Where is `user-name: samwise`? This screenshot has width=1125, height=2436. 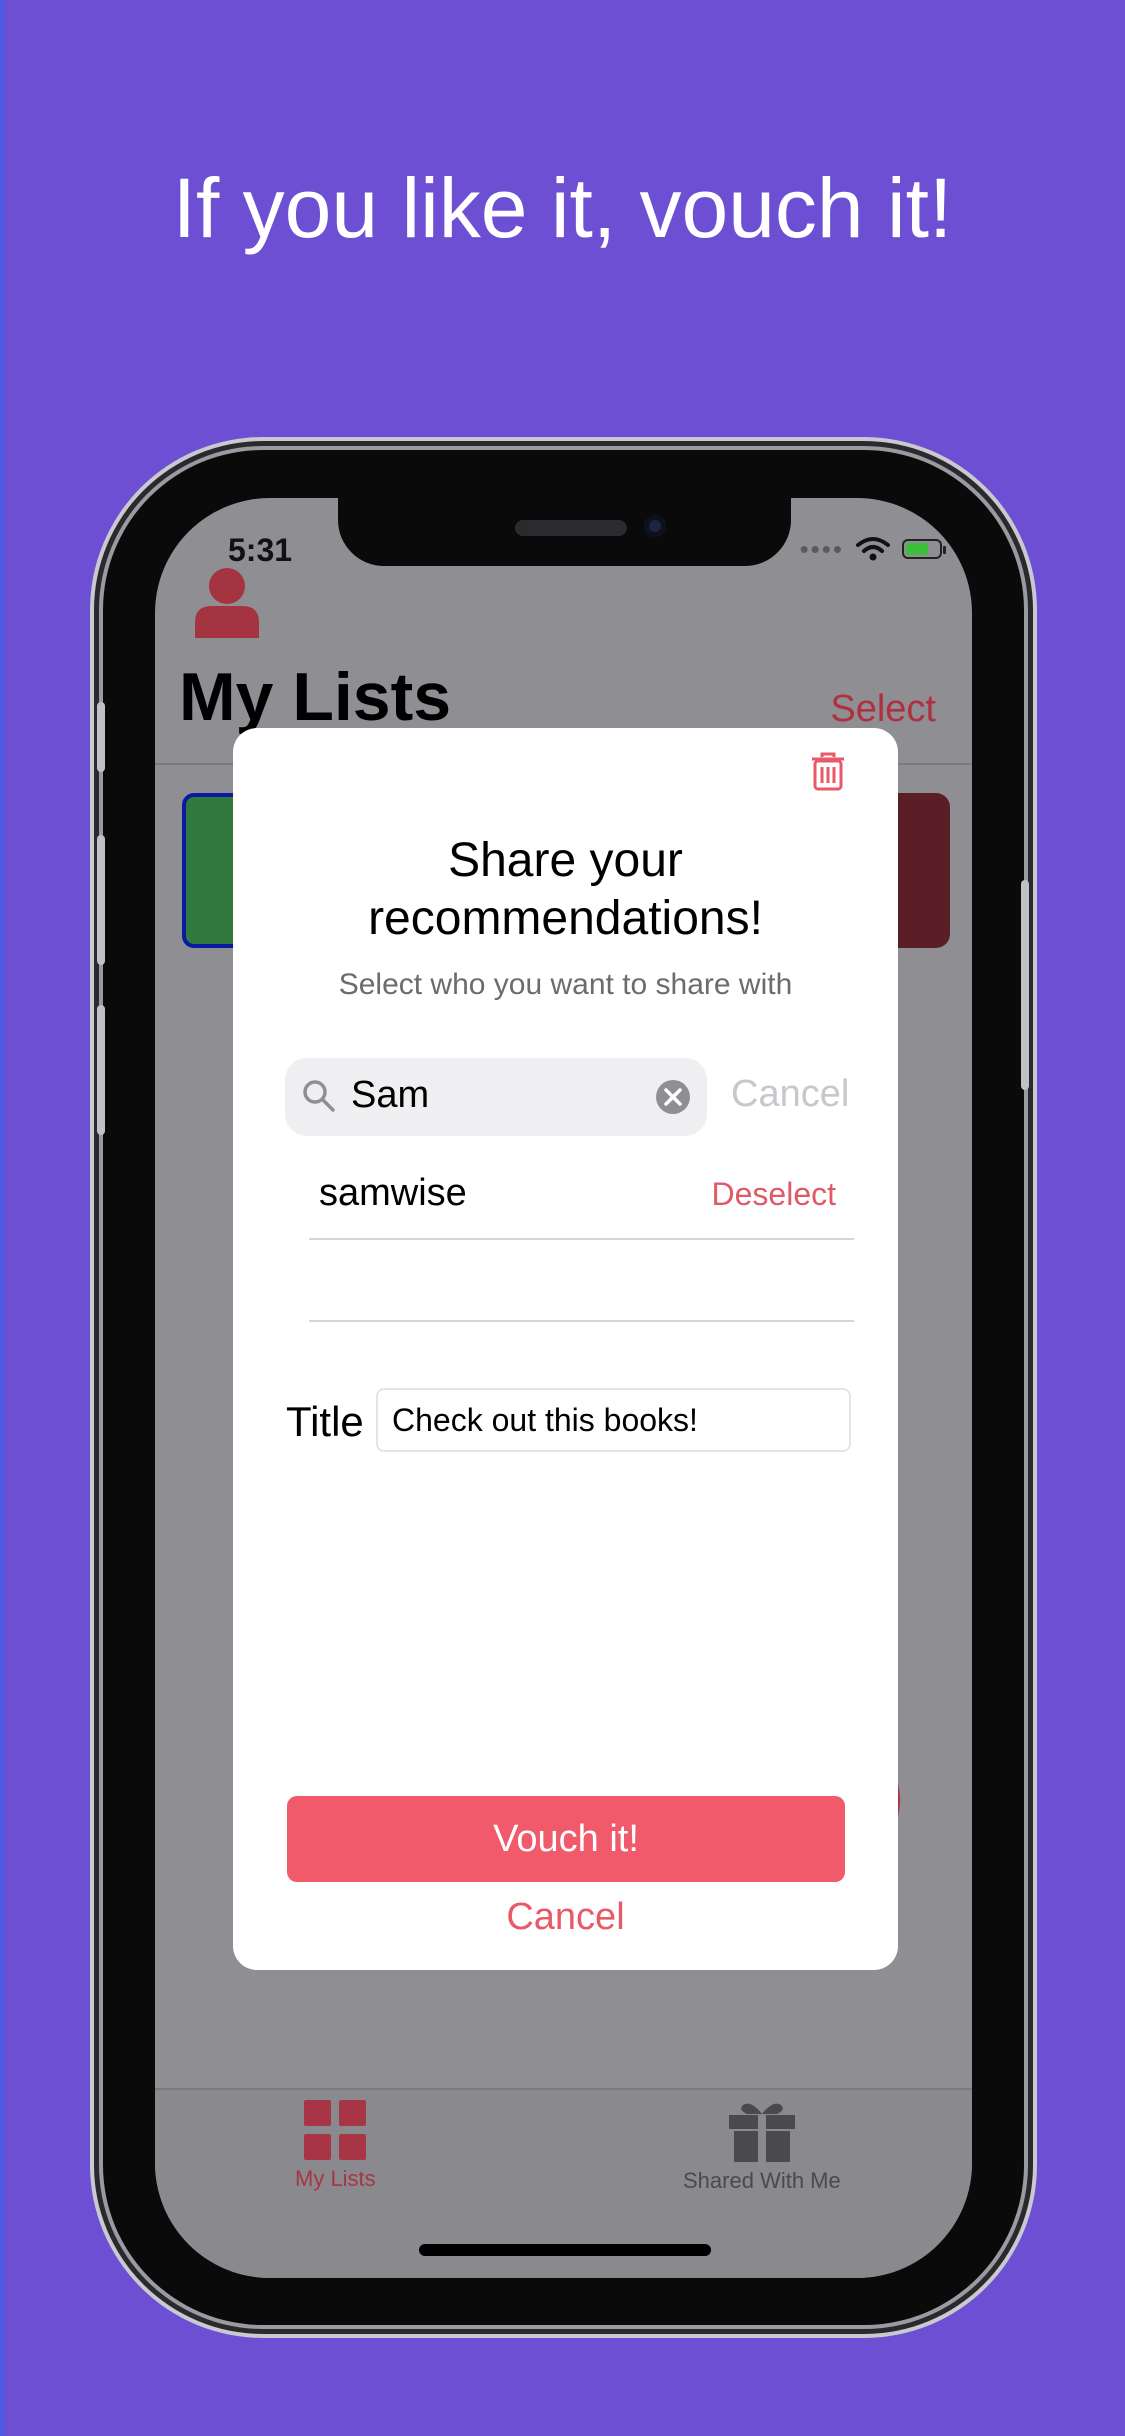
user-name: samwise is located at coordinates (393, 1193).